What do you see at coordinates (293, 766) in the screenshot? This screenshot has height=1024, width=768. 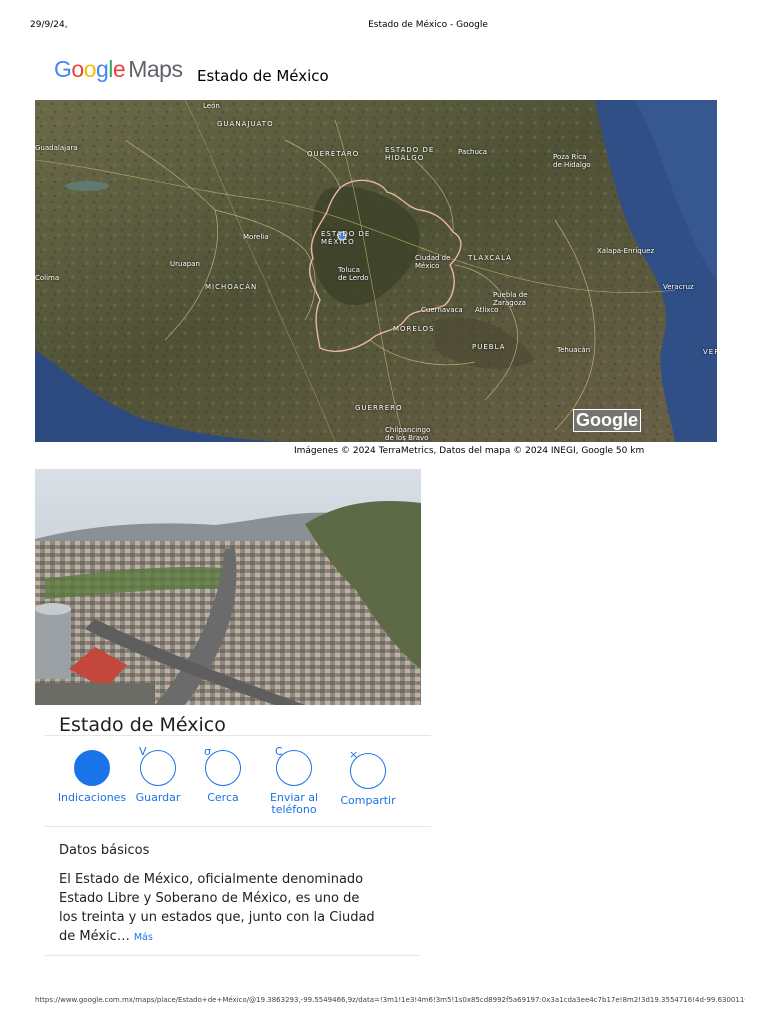 I see `send-to-phone-icon: C` at bounding box center [293, 766].